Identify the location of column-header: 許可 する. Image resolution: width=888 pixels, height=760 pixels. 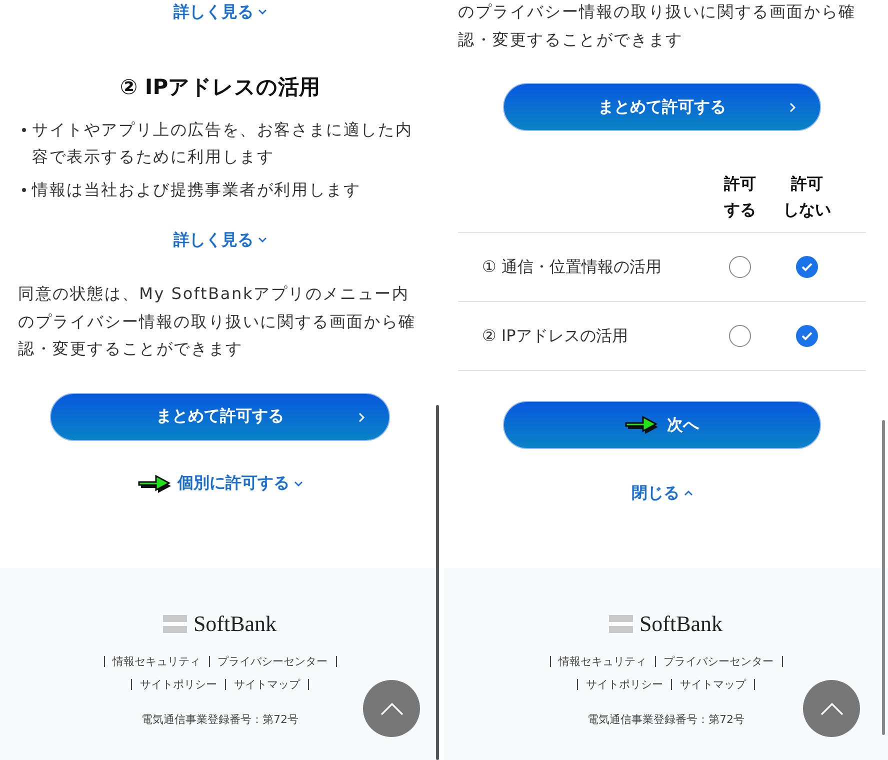
(739, 197).